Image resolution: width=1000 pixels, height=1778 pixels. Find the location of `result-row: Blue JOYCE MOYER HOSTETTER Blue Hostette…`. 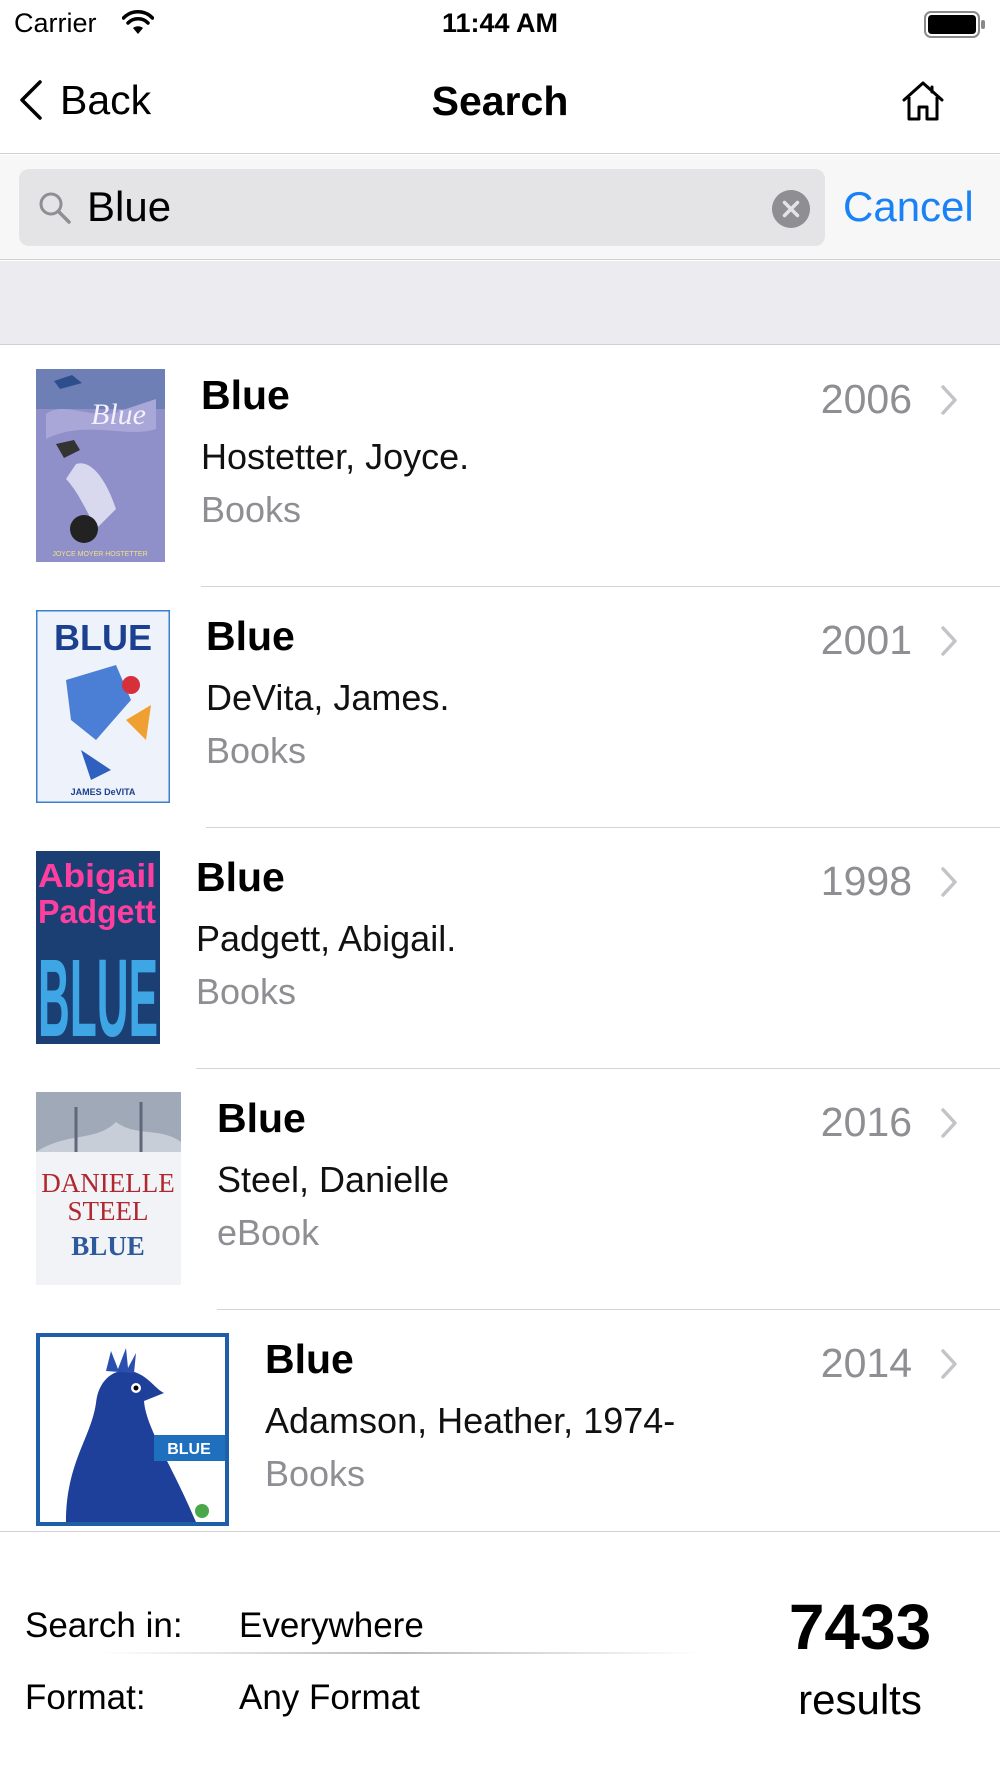

result-row: Blue JOYCE MOYER HOSTETTER Blue Hostette… is located at coordinates (500, 466).